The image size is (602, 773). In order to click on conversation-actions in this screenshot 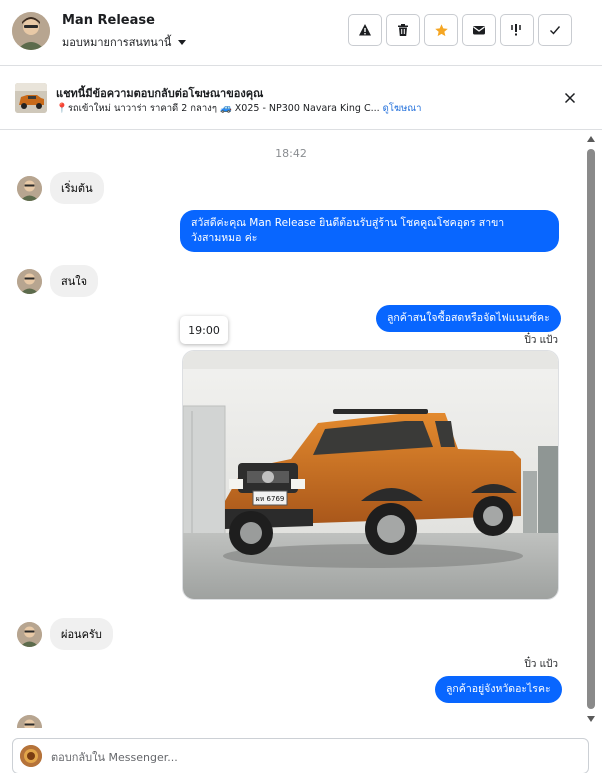, I will do `click(460, 30)`.